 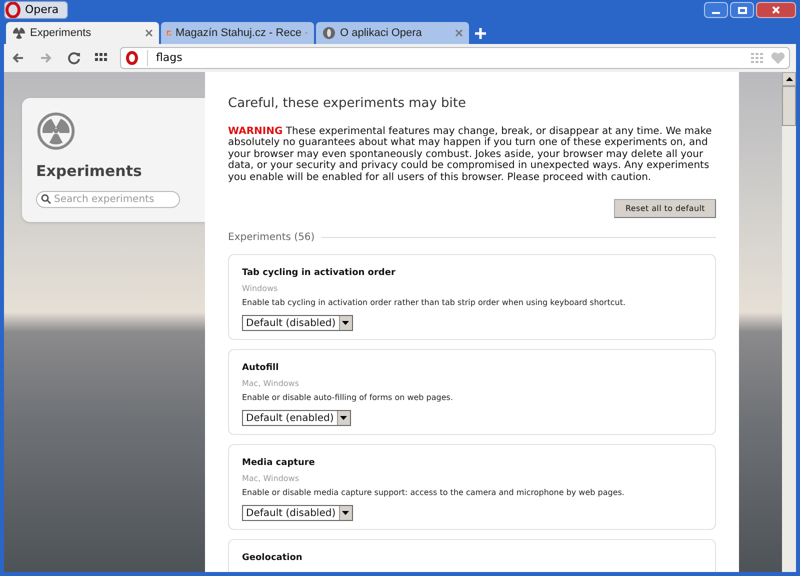 I want to click on experiment-platforms: Windows, so click(x=260, y=288).